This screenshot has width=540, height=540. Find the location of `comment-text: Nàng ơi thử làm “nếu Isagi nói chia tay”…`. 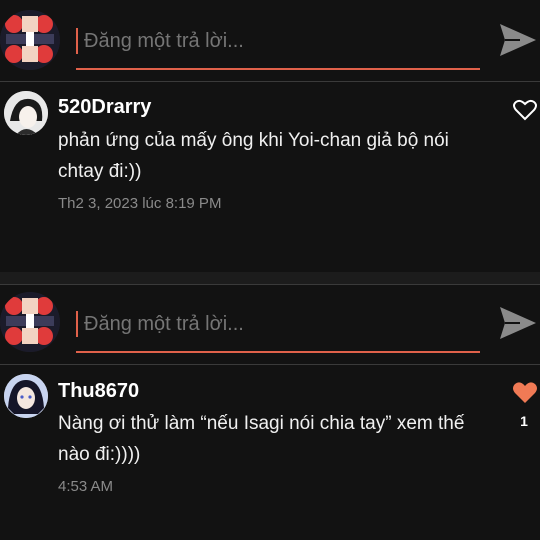

comment-text: Nàng ơi thử làm “nếu Isagi nói chia tay”… is located at coordinates (261, 439).